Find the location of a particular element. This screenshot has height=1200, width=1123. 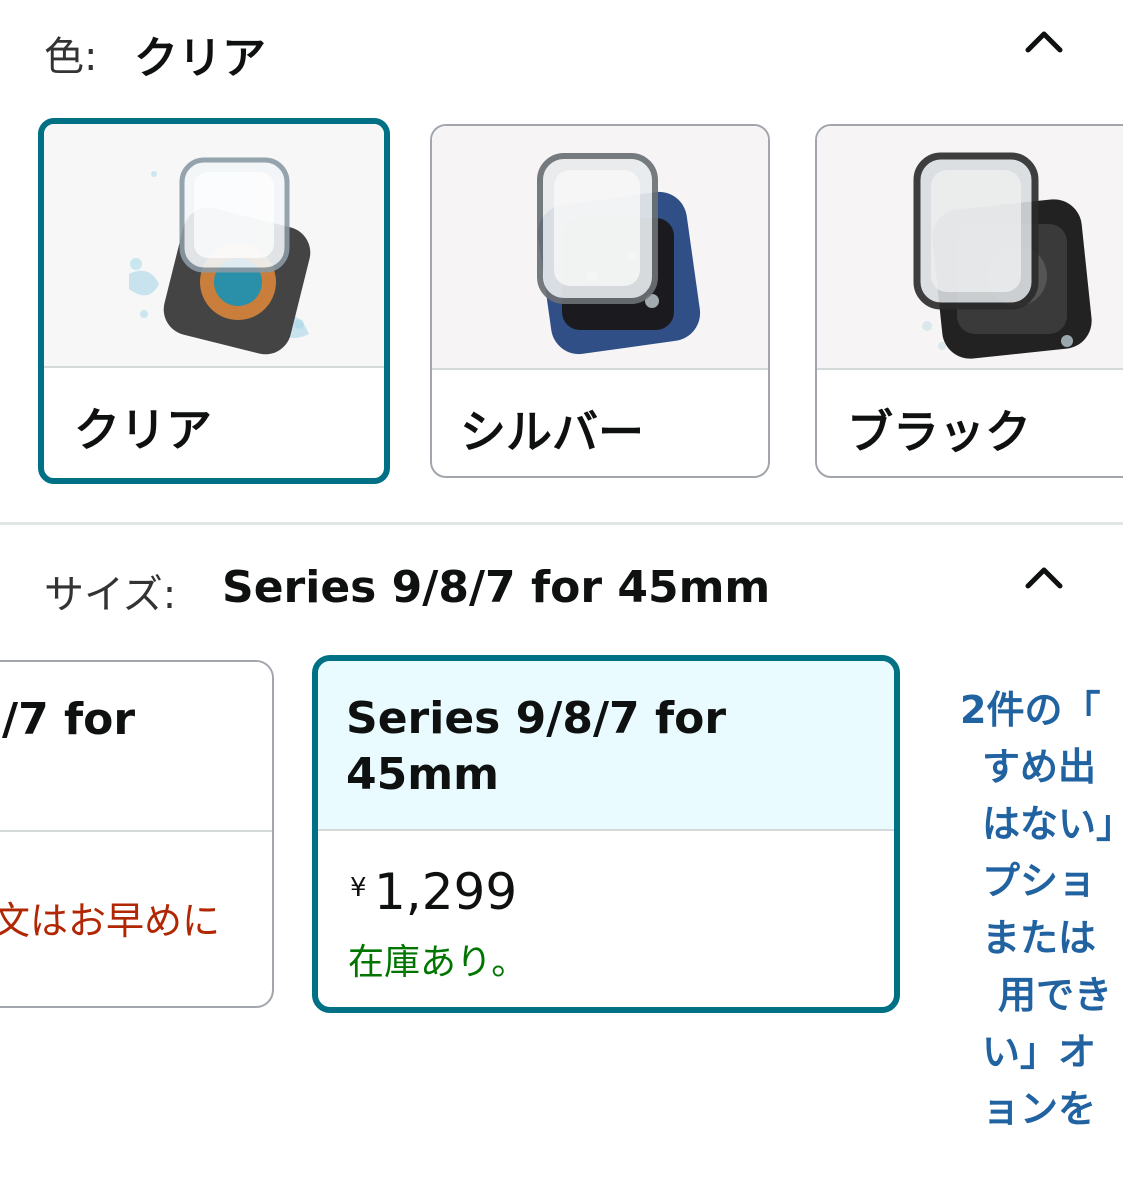

size-option-partial: /7 for 文はお早めに is located at coordinates (137, 834).